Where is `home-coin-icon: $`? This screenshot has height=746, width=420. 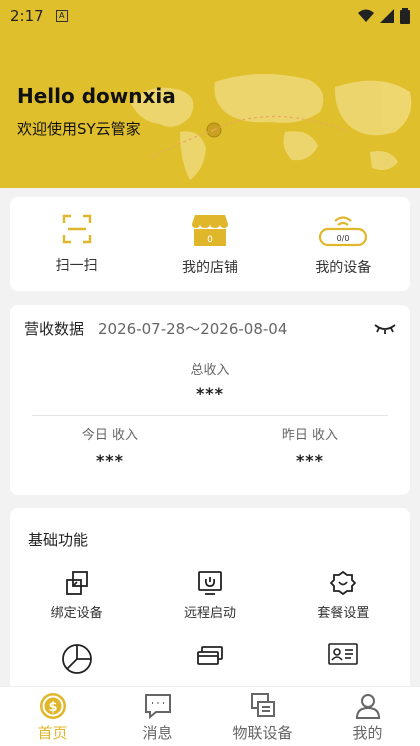
home-coin-icon: $ is located at coordinates (52, 706).